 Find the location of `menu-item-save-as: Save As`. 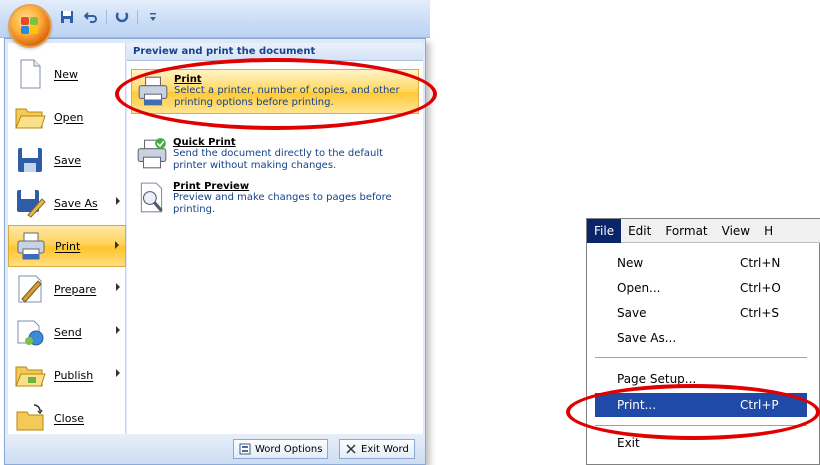

menu-item-save-as: Save As is located at coordinates (67, 203).